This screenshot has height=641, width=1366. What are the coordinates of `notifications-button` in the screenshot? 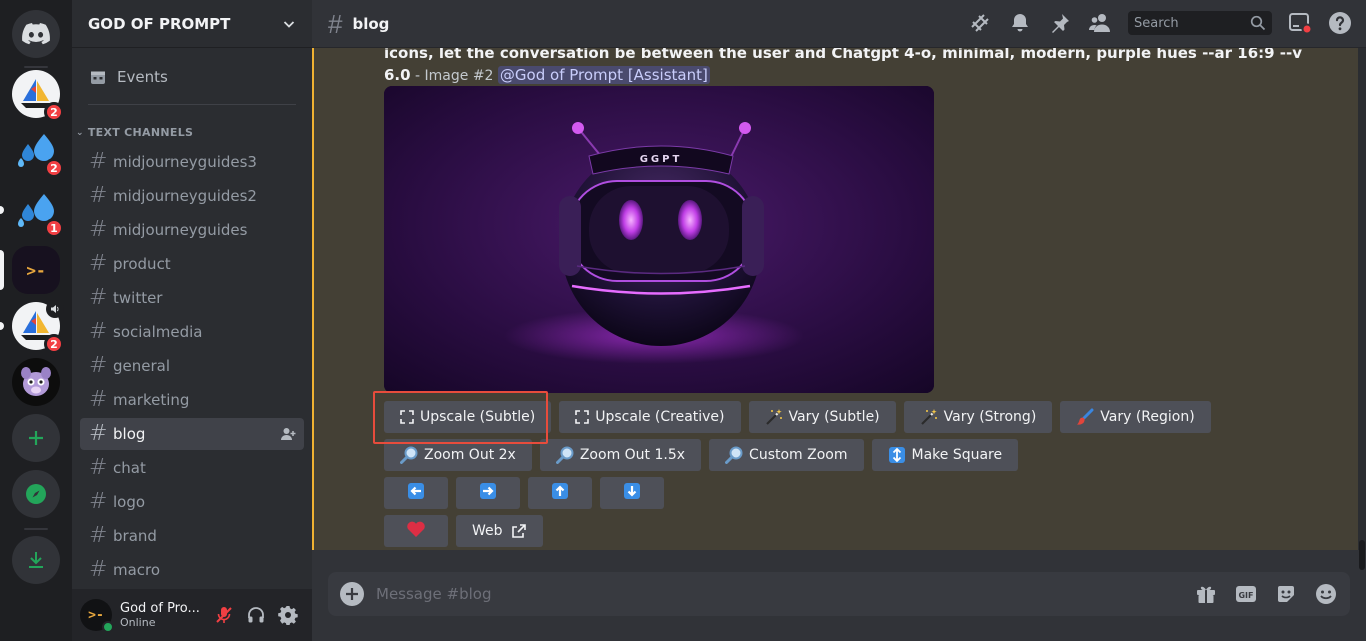 It's located at (1020, 23).